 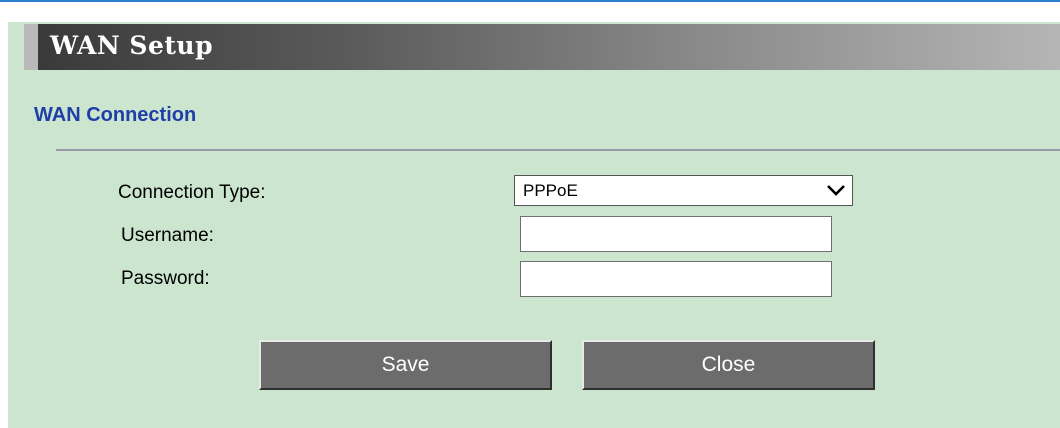 What do you see at coordinates (558, 150) in the screenshot?
I see `section-divider` at bounding box center [558, 150].